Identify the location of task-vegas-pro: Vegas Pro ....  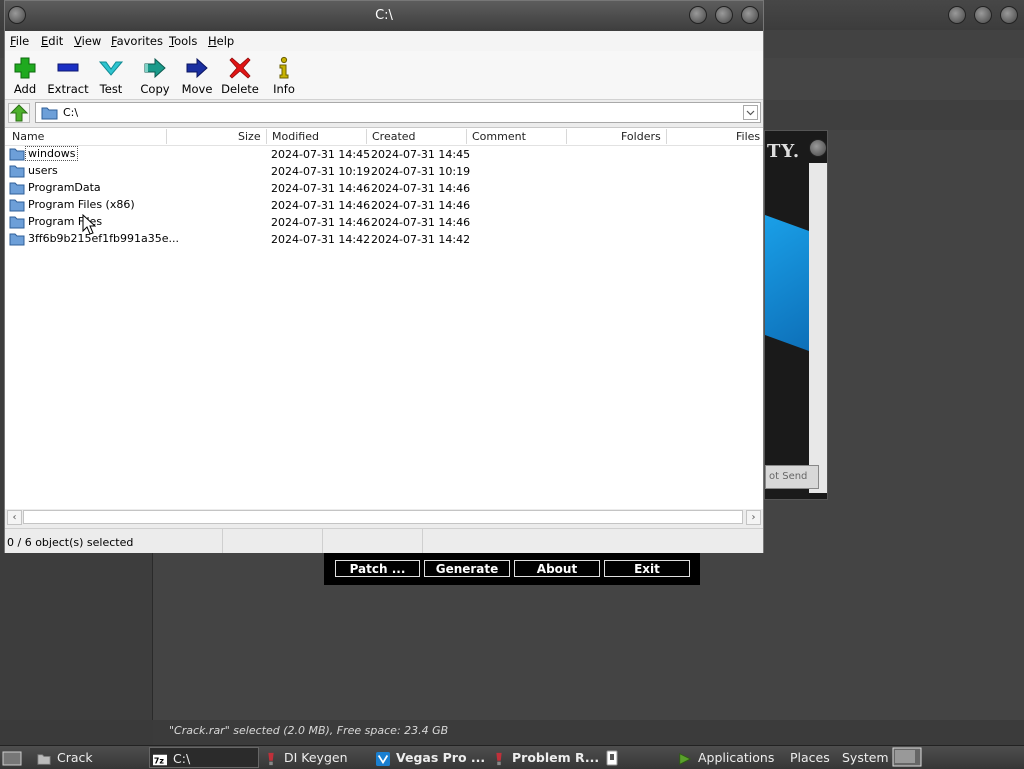
(431, 757).